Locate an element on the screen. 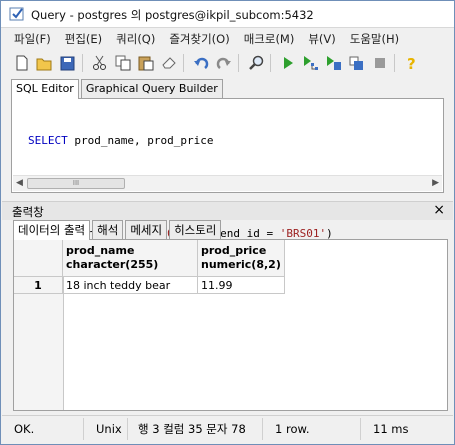 Image resolution: width=455 pixels, height=445 pixels. corner-cell is located at coordinates (38, 258).